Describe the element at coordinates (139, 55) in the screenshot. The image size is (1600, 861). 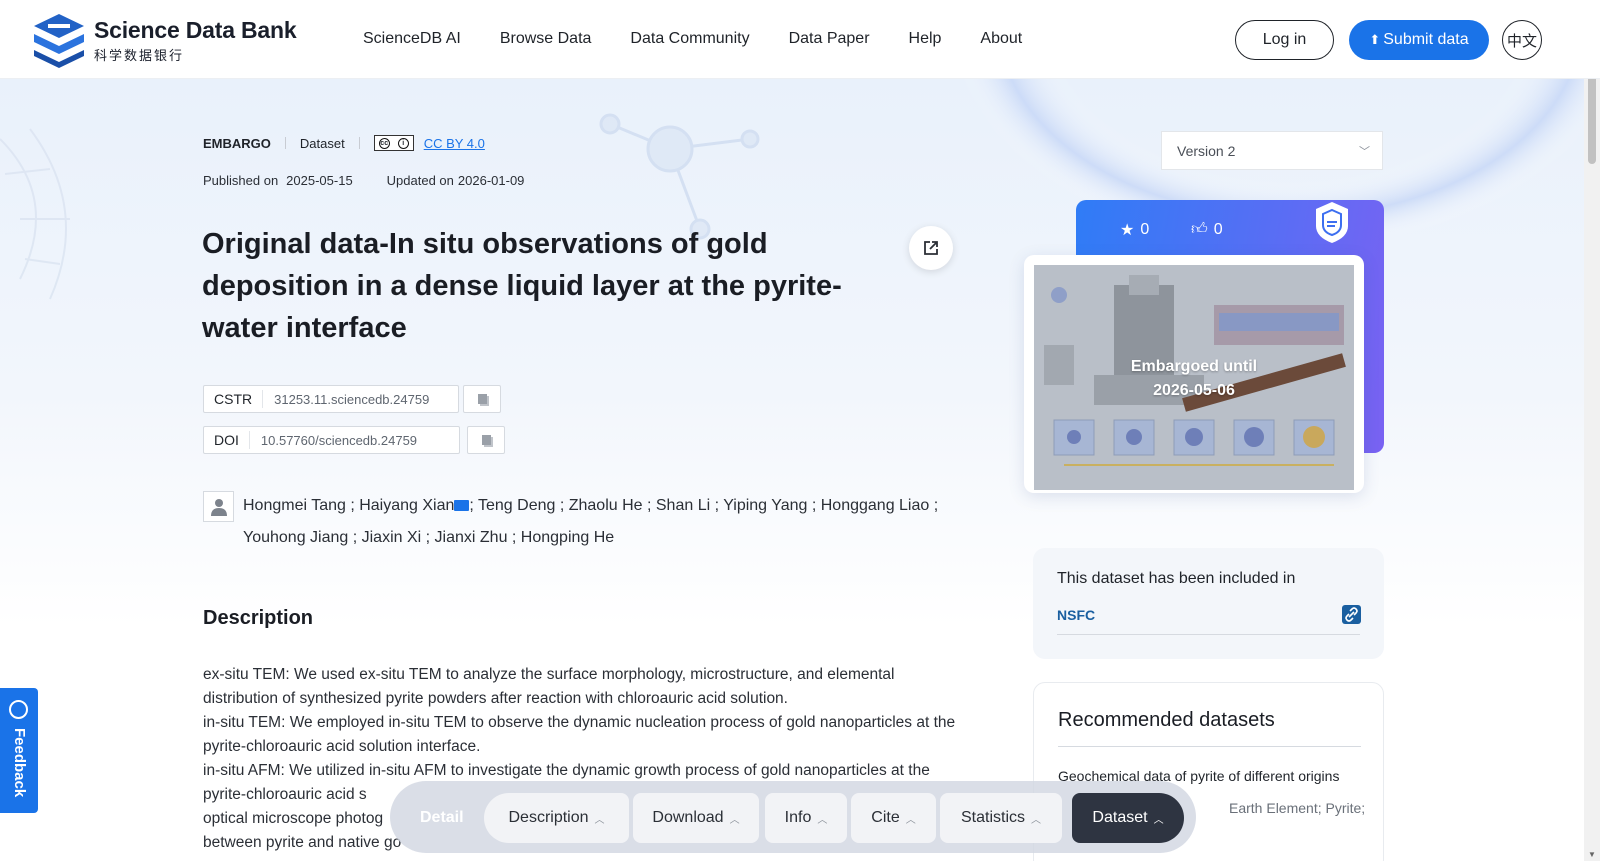
I see `logo-subtitle: 科学数据银行` at that location.